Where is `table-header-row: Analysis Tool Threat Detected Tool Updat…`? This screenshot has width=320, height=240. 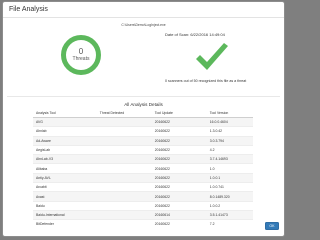 table-header-row: Analysis Tool Threat Detected Tool Updat… is located at coordinates (143, 113).